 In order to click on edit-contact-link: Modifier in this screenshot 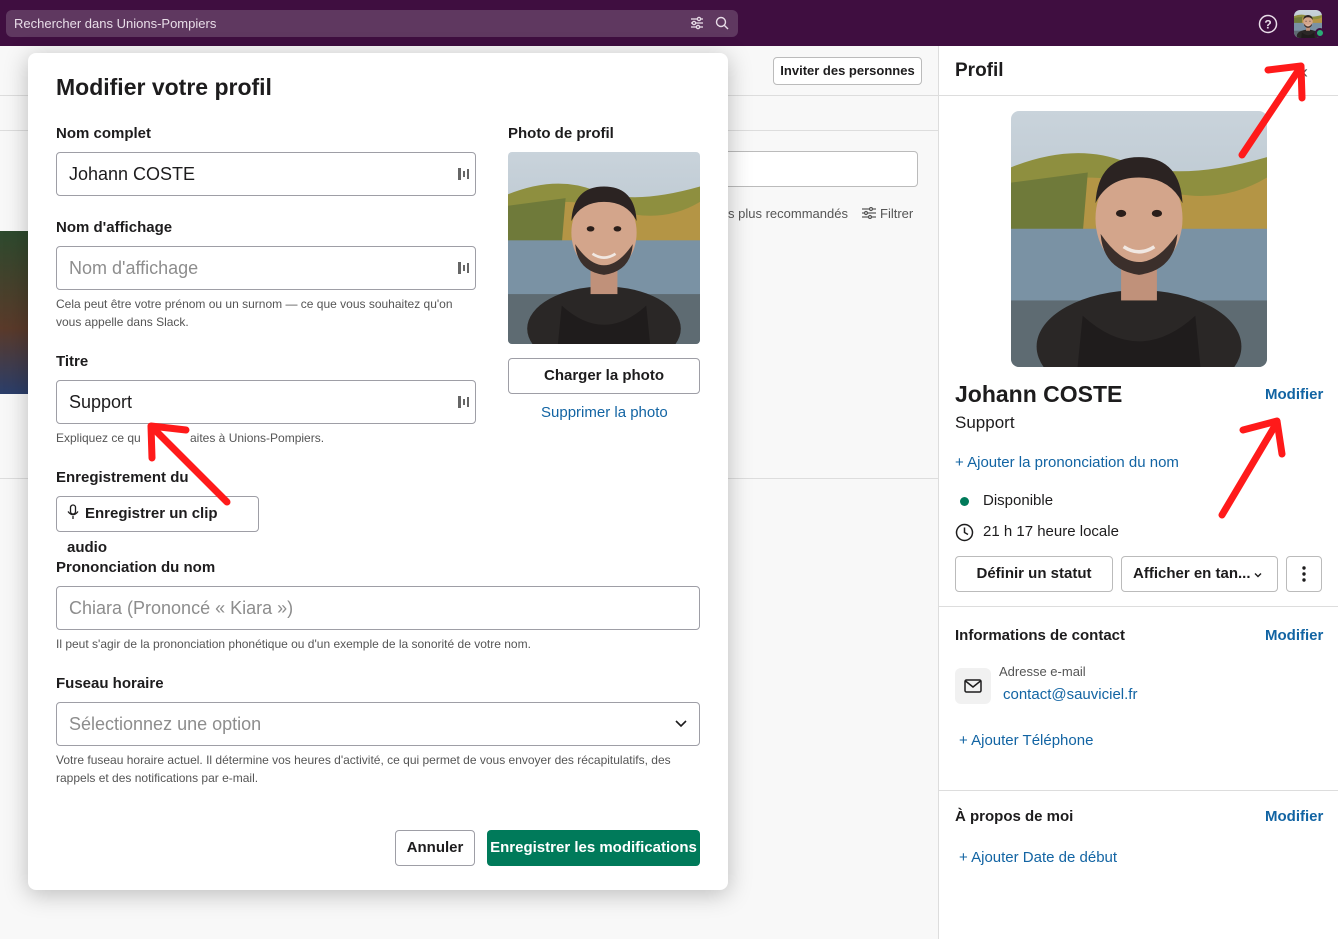, I will do `click(1294, 635)`.